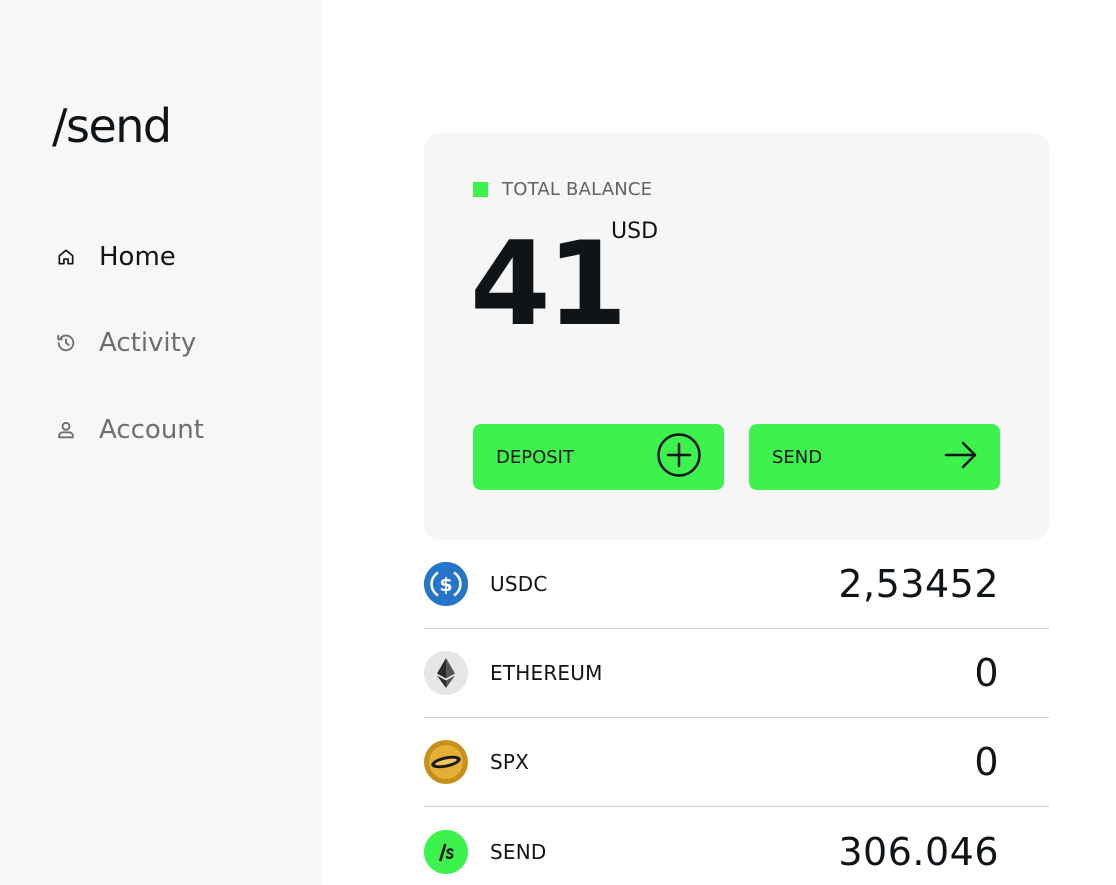 The image size is (1116, 885). What do you see at coordinates (918, 584) in the screenshot?
I see `token-balance: 2,53452` at bounding box center [918, 584].